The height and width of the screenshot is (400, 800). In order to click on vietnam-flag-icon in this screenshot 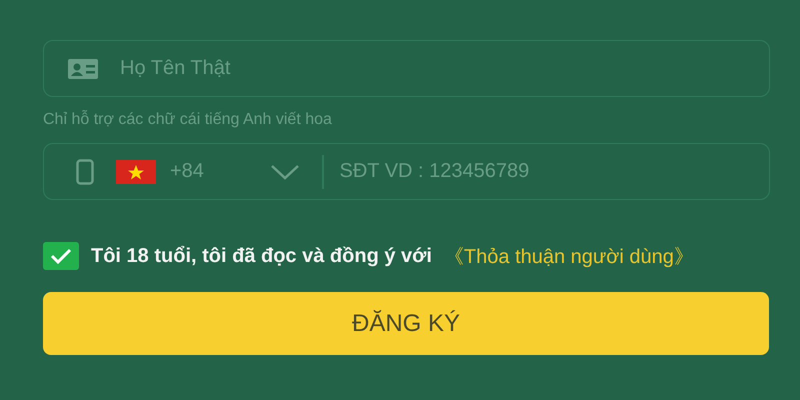, I will do `click(136, 172)`.